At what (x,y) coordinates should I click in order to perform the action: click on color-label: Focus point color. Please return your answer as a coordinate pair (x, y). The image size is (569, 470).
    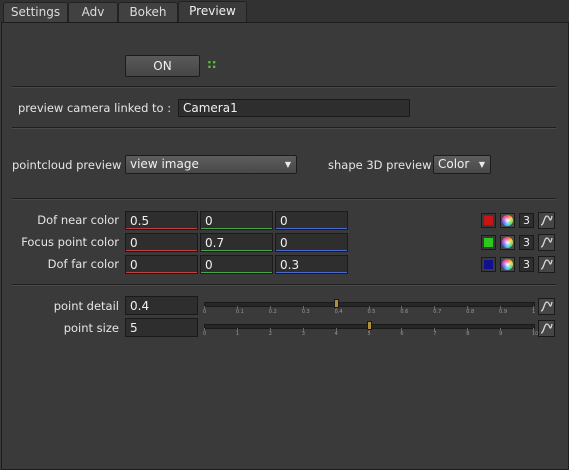
    Looking at the image, I should click on (70, 242).